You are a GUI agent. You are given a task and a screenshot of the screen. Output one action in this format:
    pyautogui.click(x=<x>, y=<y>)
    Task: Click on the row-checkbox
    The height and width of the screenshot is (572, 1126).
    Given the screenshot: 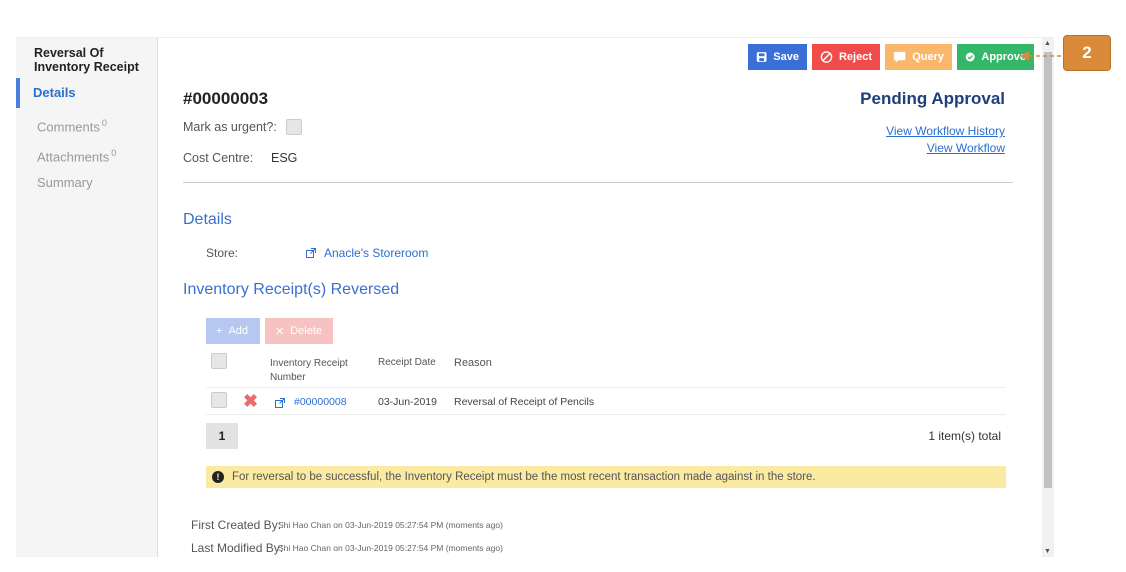 What is the action you would take?
    pyautogui.click(x=219, y=400)
    